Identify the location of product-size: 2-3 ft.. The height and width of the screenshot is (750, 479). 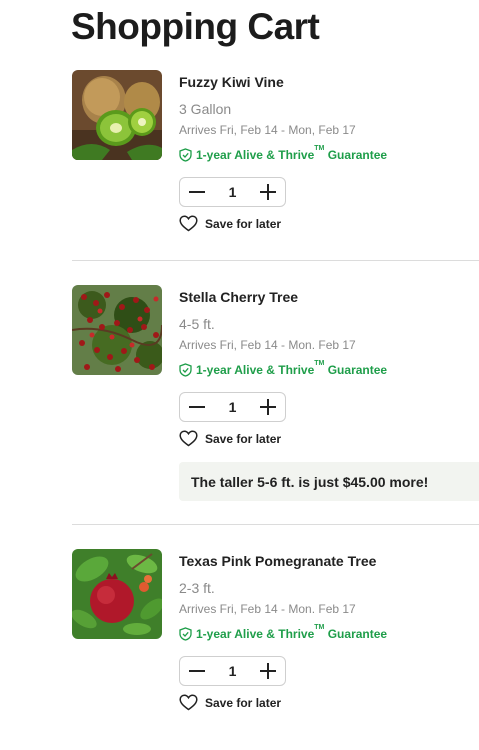
(197, 588).